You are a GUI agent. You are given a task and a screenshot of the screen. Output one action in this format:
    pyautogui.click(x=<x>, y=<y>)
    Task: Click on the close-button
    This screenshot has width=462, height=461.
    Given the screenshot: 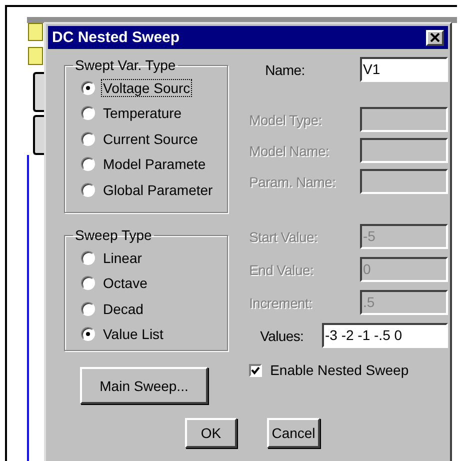 What is the action you would take?
    pyautogui.click(x=435, y=38)
    